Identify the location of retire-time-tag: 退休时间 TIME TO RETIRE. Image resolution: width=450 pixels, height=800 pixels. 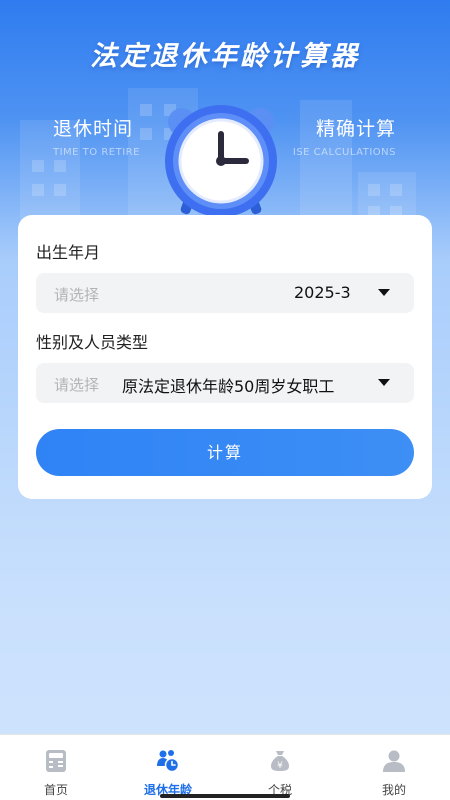
(96, 136).